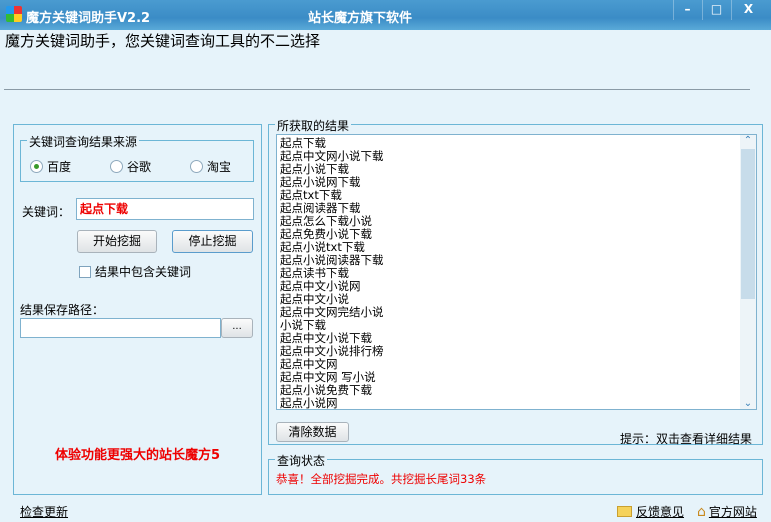 The height and width of the screenshot is (522, 771). I want to click on radio-label: 谷歌, so click(139, 167).